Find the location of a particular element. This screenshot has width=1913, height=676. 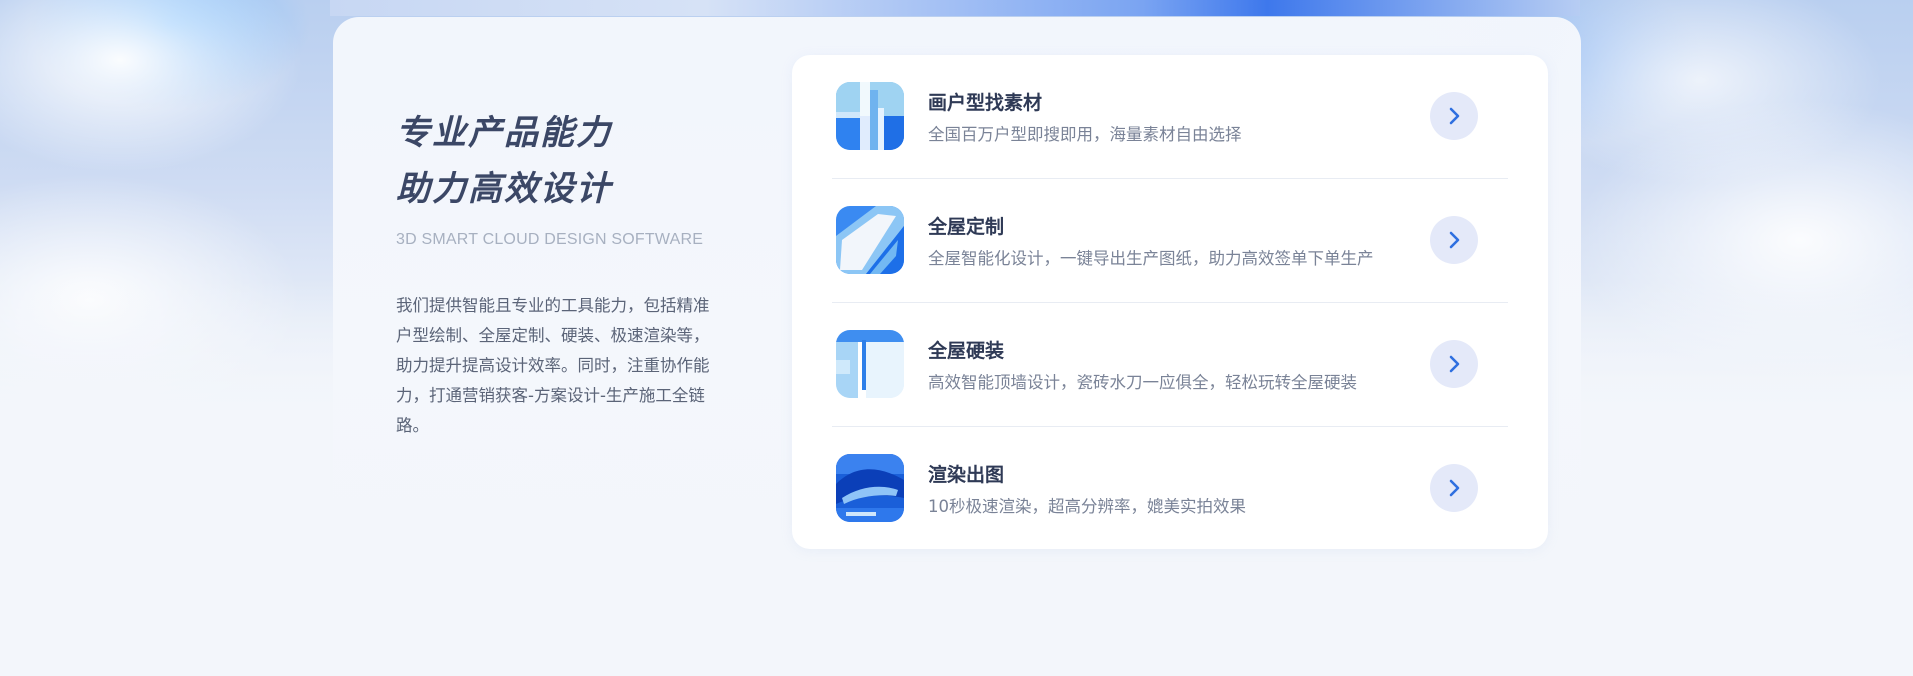

hero-title-line-2: 助力高效设计 is located at coordinates (504, 189).